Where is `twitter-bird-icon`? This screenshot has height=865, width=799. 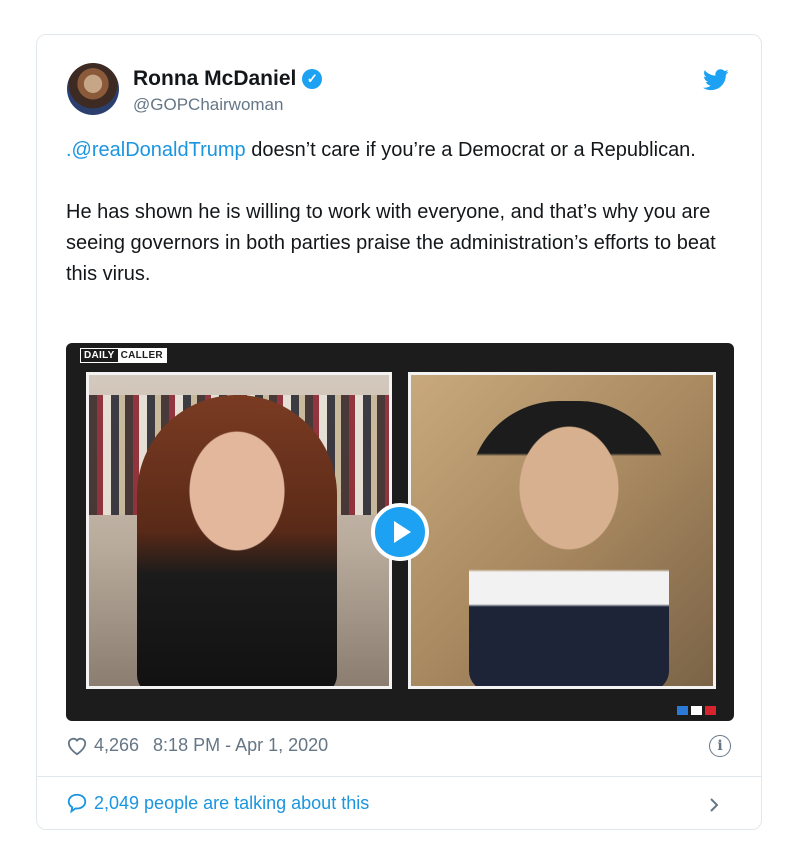
twitter-bird-icon is located at coordinates (716, 80).